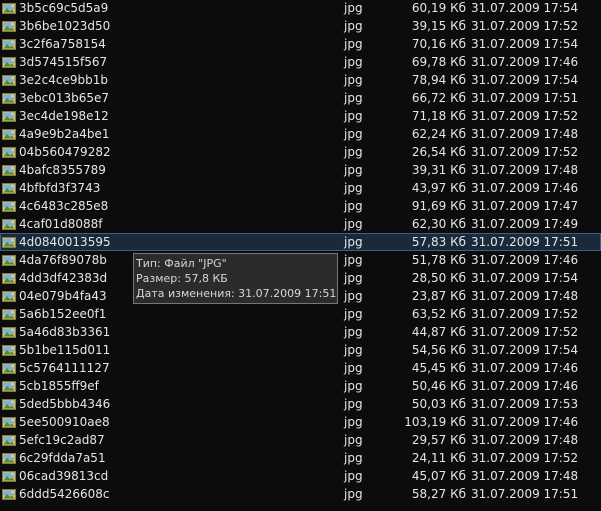 This screenshot has height=511, width=601. Describe the element at coordinates (438, 494) in the screenshot. I see `file-size: 58,27 Кб` at that location.